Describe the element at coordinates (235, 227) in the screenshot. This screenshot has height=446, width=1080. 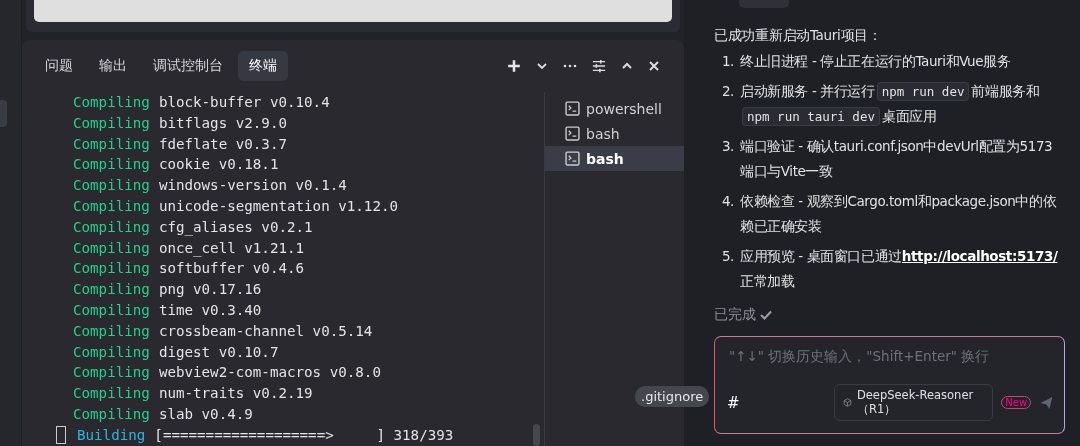
I see `terminal-text: cfg_aliases v0.2.1` at that location.